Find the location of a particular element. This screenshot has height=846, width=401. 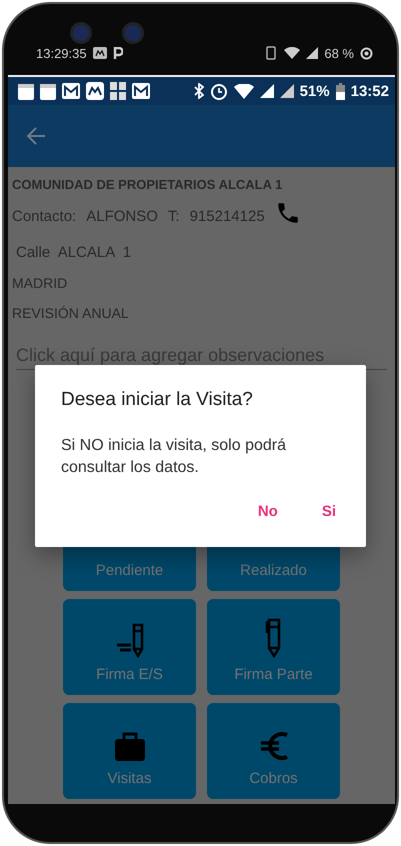

sync-icon is located at coordinates (366, 53).